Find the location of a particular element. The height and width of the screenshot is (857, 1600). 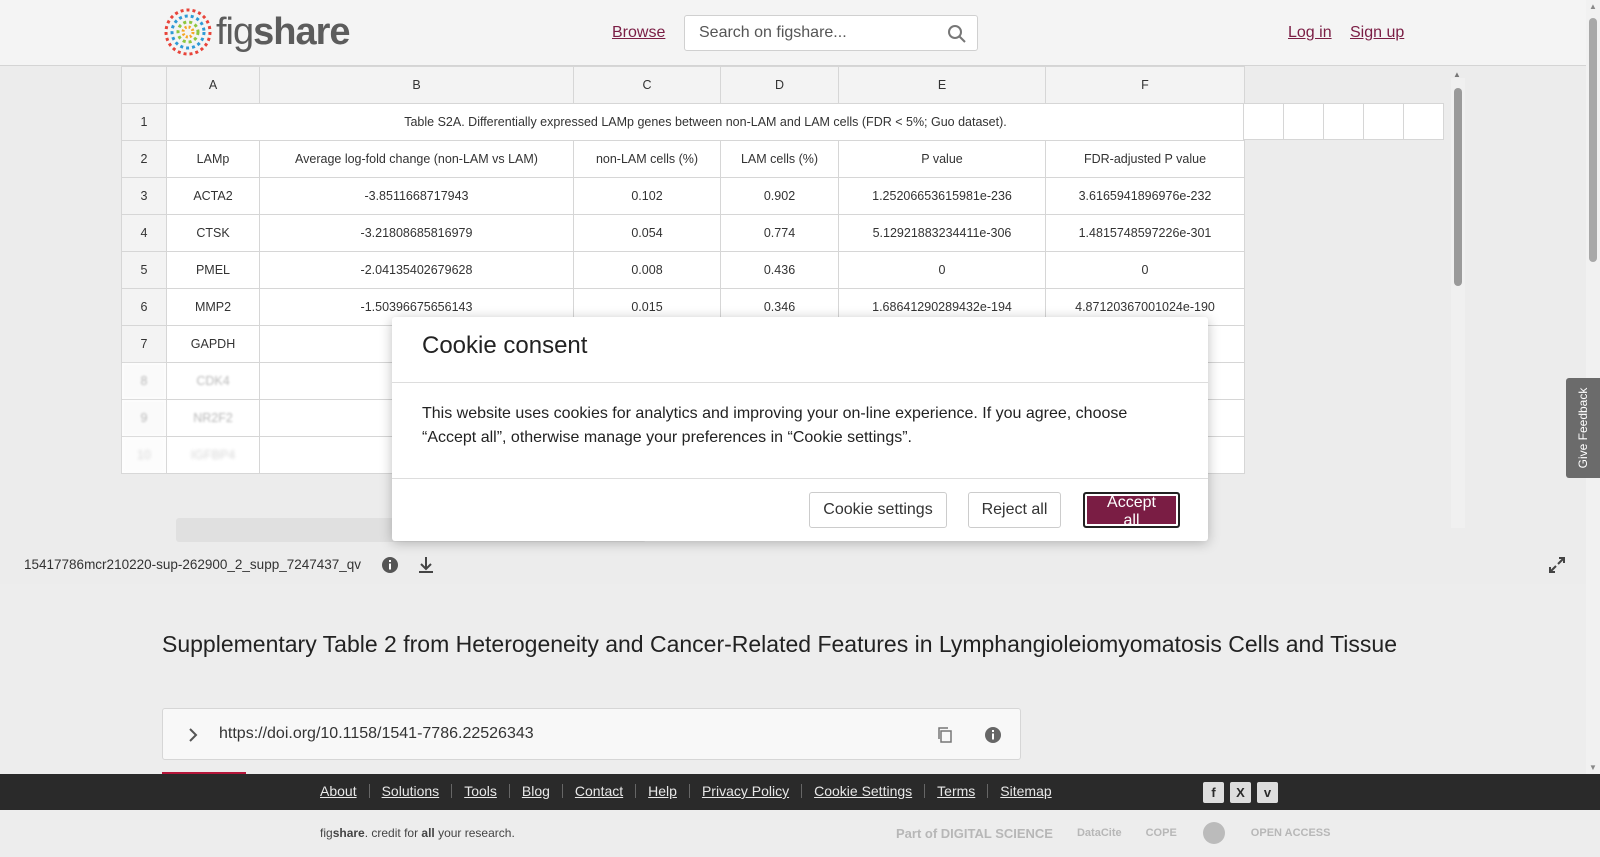

reject-all-button: Reject all is located at coordinates (1014, 510).